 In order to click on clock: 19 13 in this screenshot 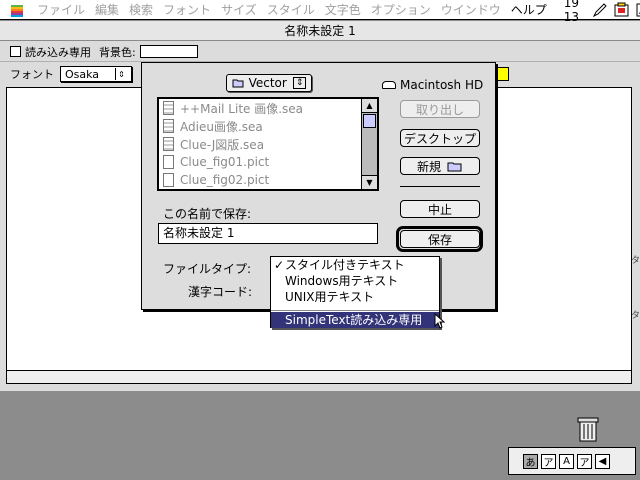, I will do `click(570, 12)`.